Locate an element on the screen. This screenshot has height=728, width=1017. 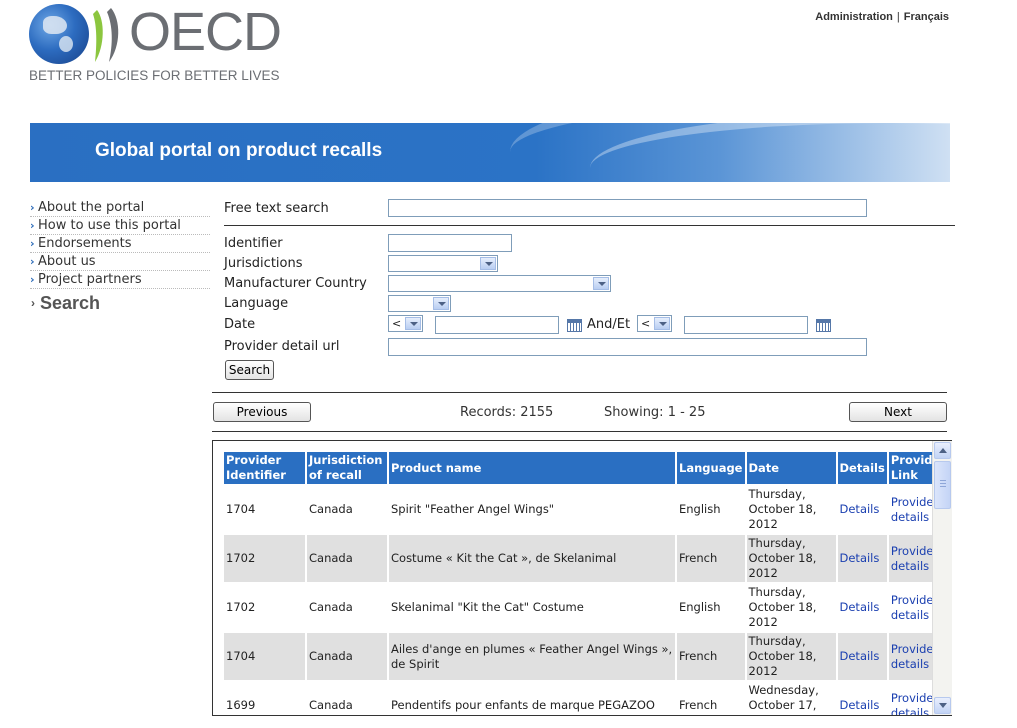
portal-banner: Global portal on product recalls is located at coordinates (490, 152).